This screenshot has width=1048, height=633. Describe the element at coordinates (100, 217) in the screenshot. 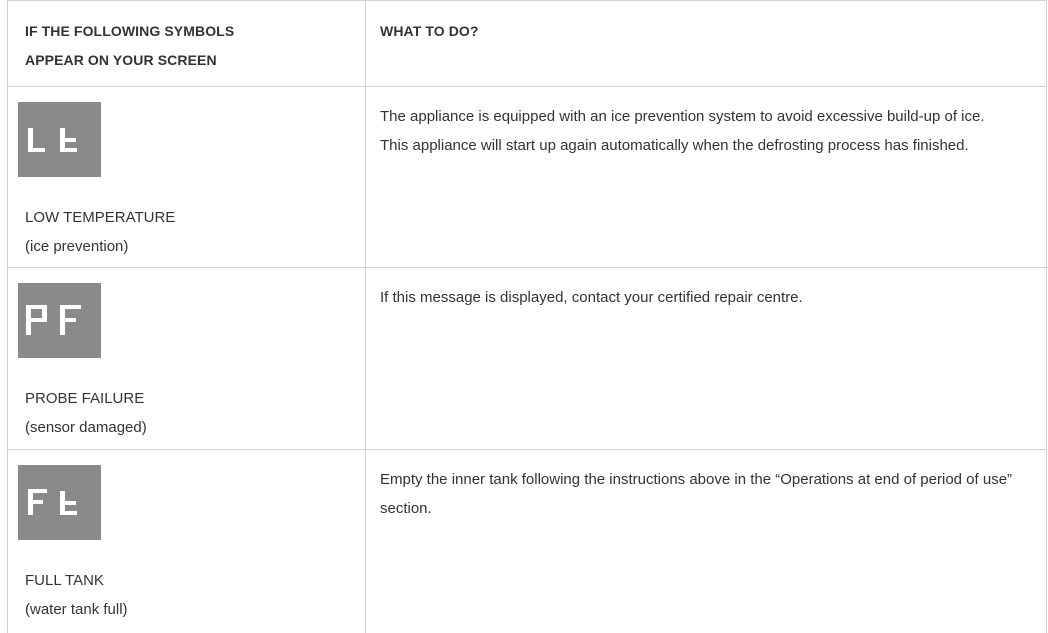

I see `symbol-name: LOW TEMPERATURE` at that location.